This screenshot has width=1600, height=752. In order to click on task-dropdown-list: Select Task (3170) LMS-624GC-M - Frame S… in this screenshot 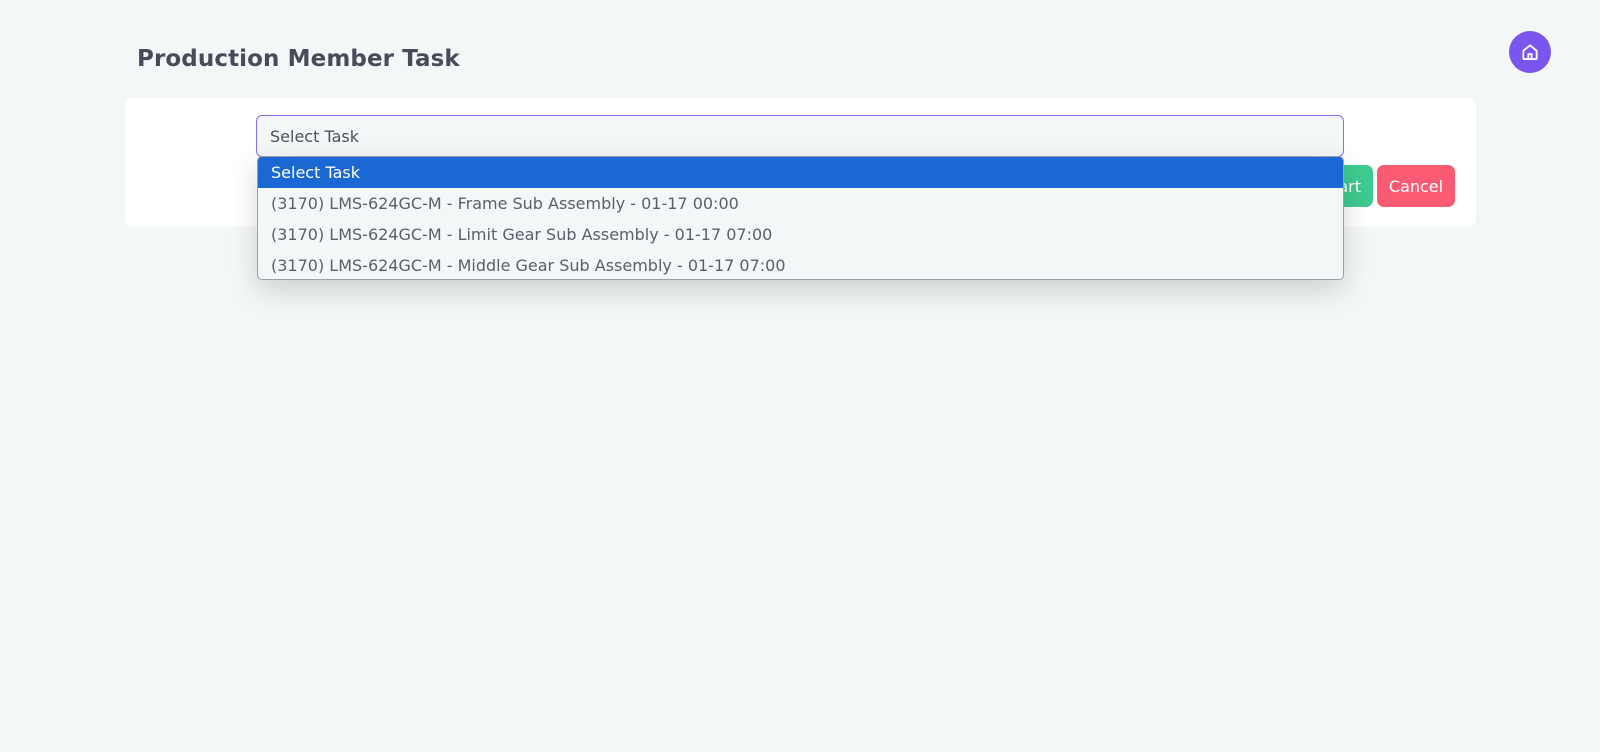, I will do `click(800, 218)`.